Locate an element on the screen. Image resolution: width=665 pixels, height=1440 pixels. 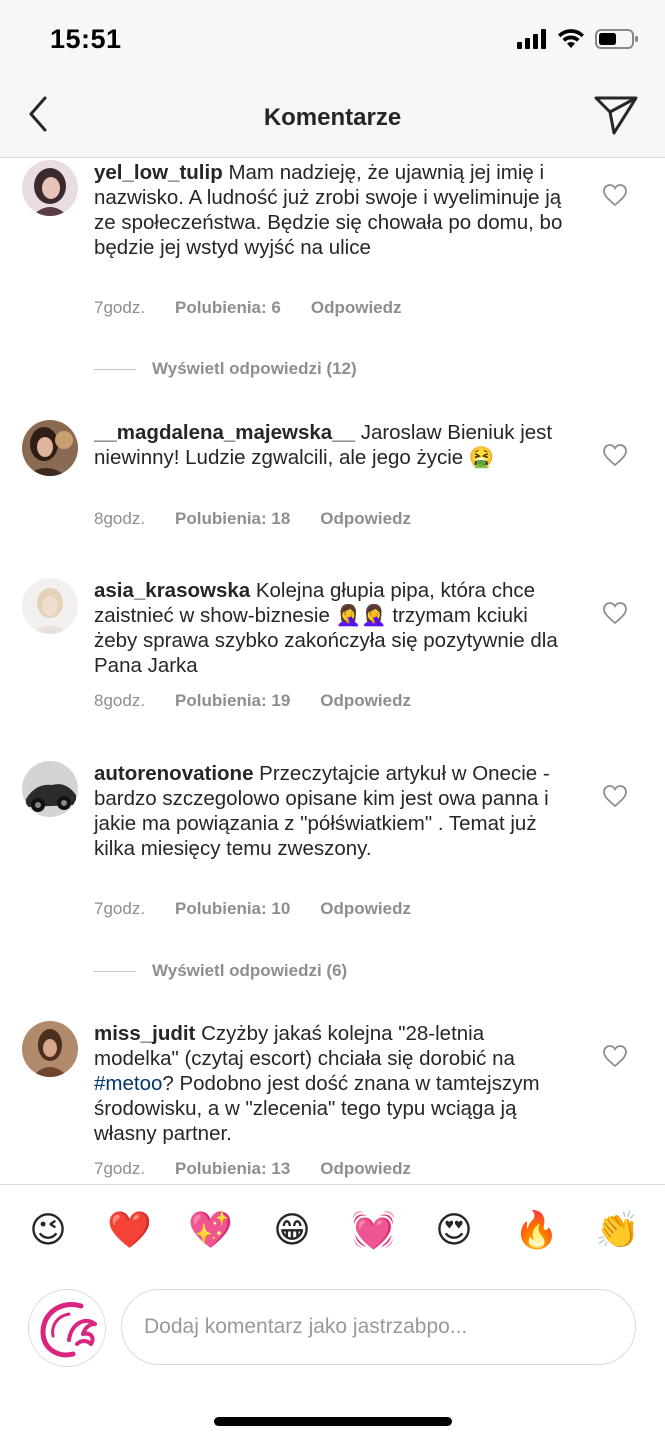
cellular-signal-icon is located at coordinates (531, 39).